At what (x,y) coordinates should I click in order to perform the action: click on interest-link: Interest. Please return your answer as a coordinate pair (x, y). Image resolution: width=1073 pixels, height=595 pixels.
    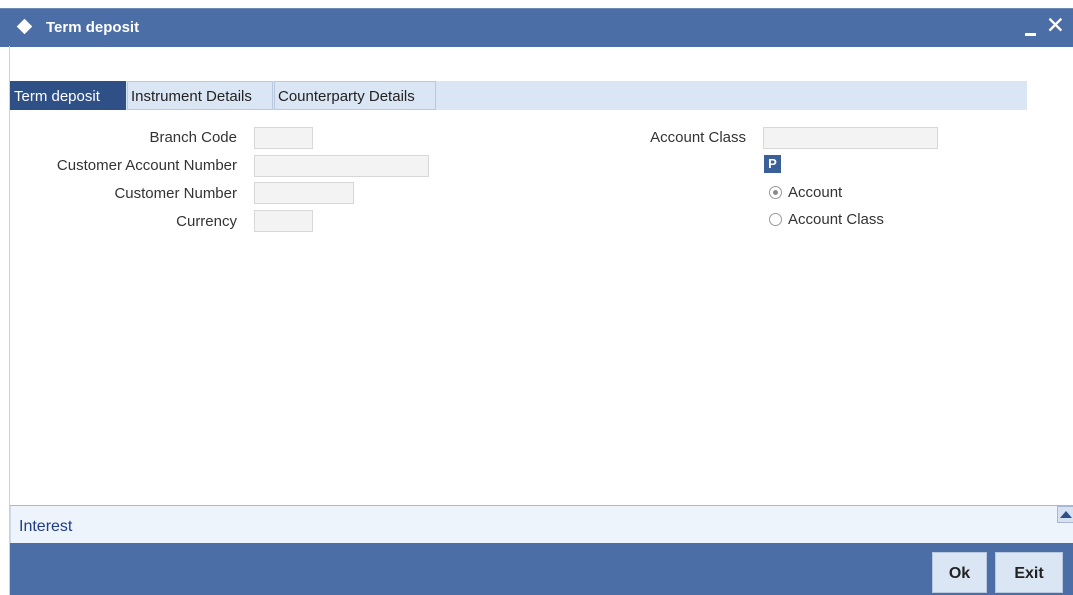
    Looking at the image, I should click on (45, 527).